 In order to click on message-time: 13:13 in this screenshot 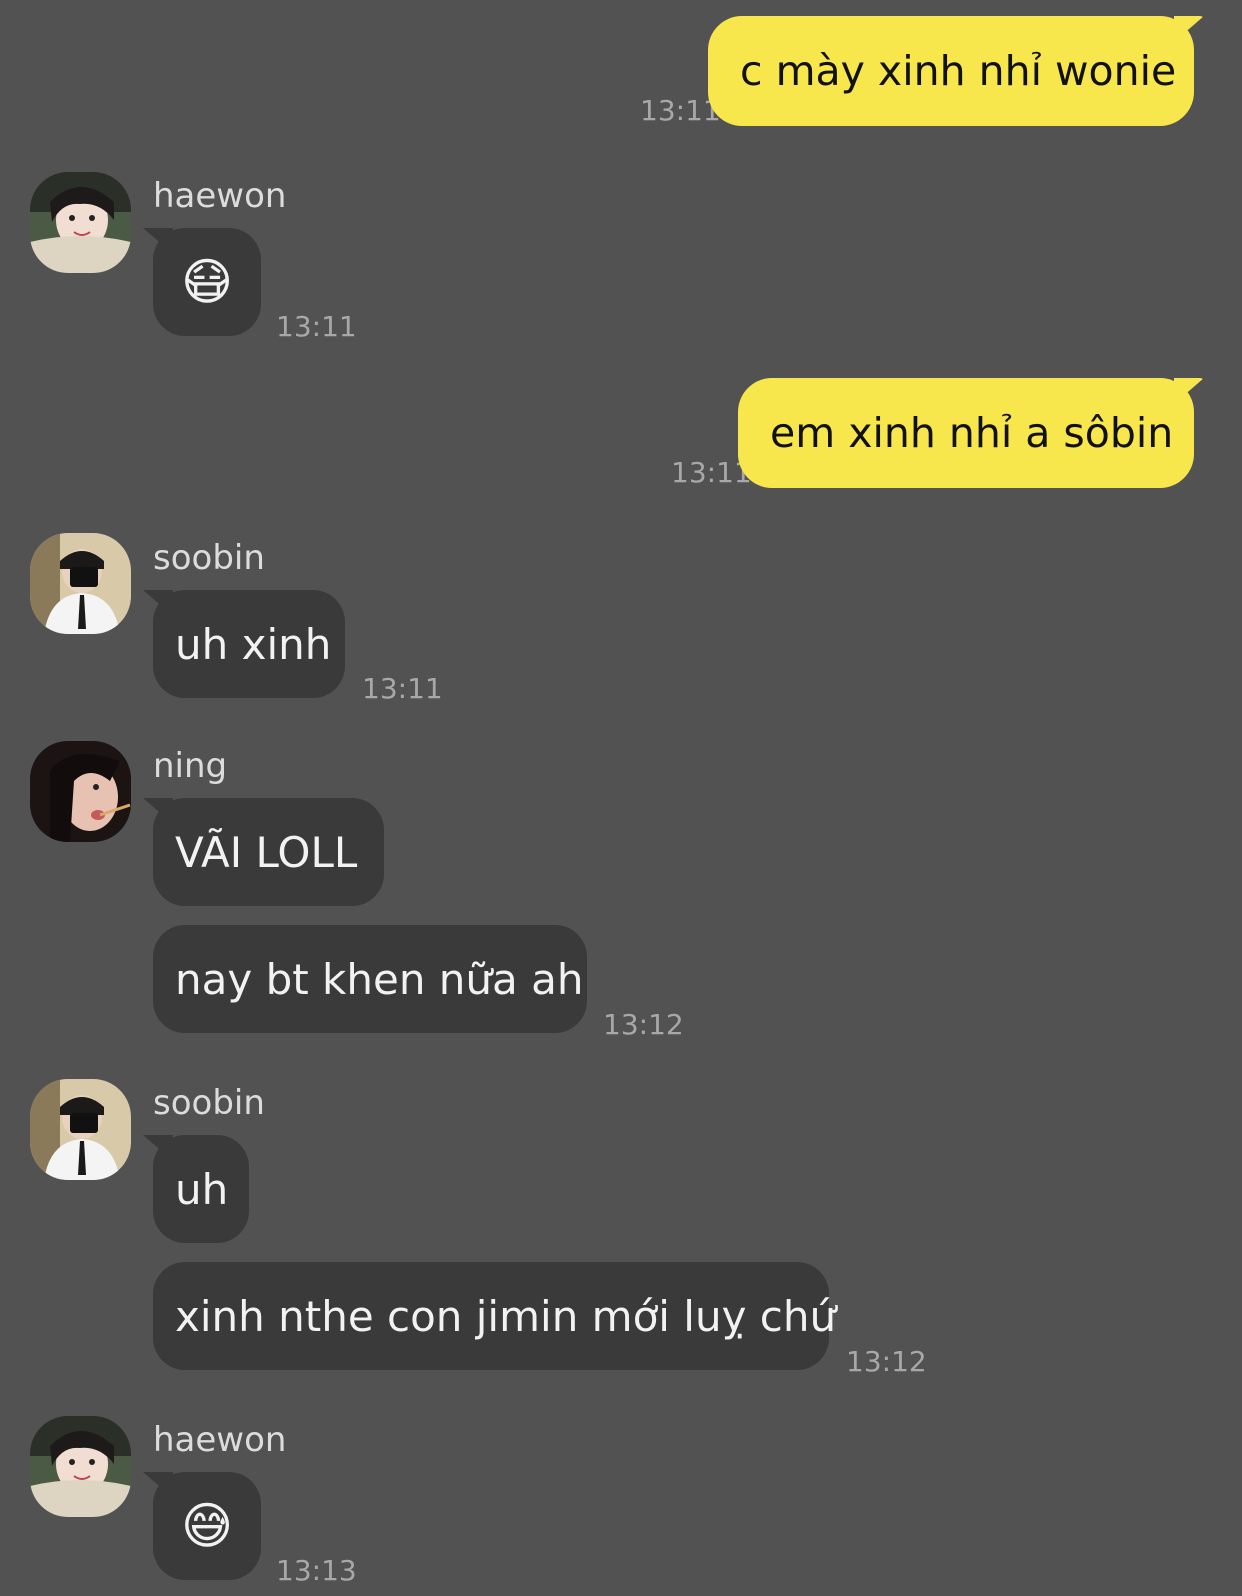, I will do `click(316, 1570)`.